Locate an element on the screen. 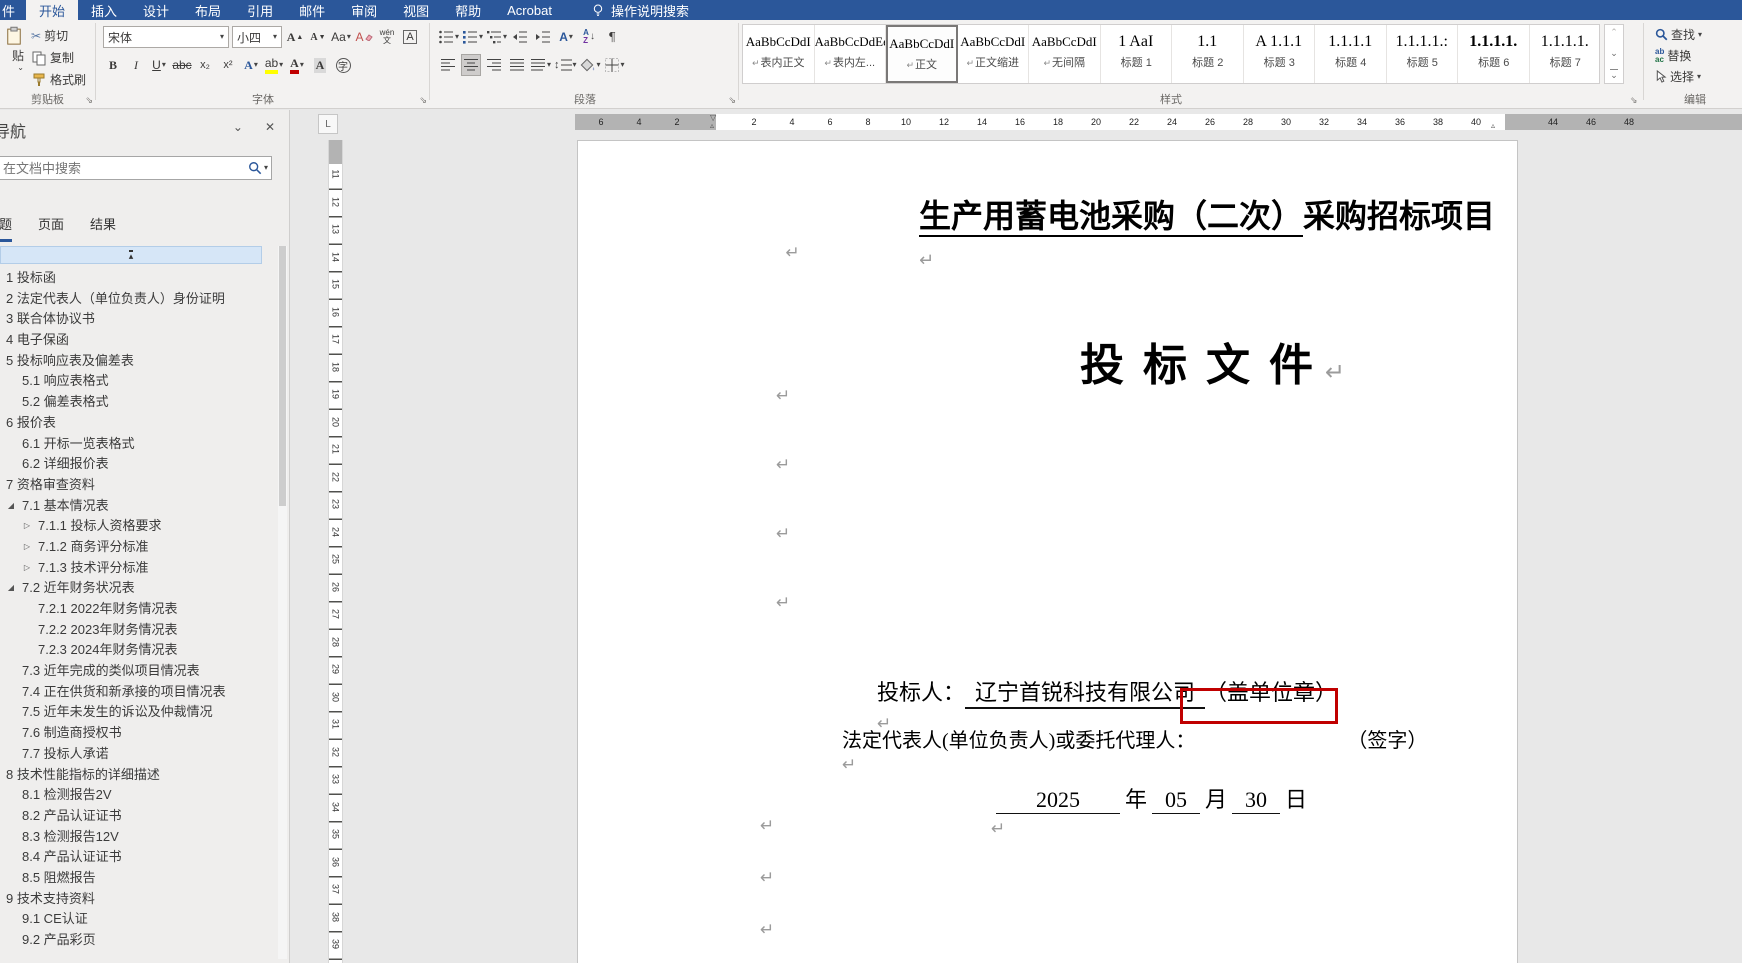 This screenshot has width=1742, height=963. nav-heading-item: 8 技术性能指标的详细描述 is located at coordinates (137, 775).